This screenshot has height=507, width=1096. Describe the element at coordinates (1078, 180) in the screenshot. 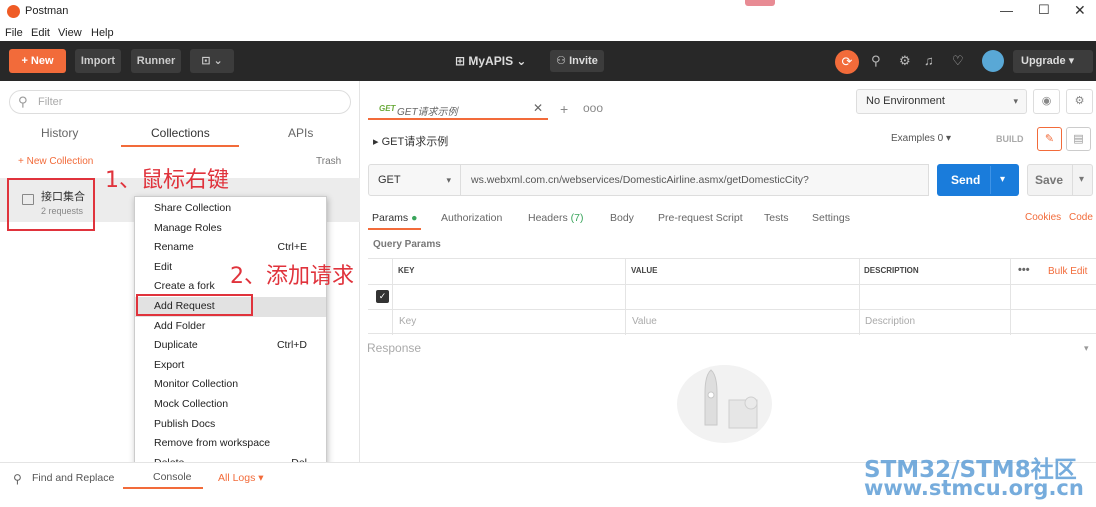

I see `save-options-icon: ▾` at that location.